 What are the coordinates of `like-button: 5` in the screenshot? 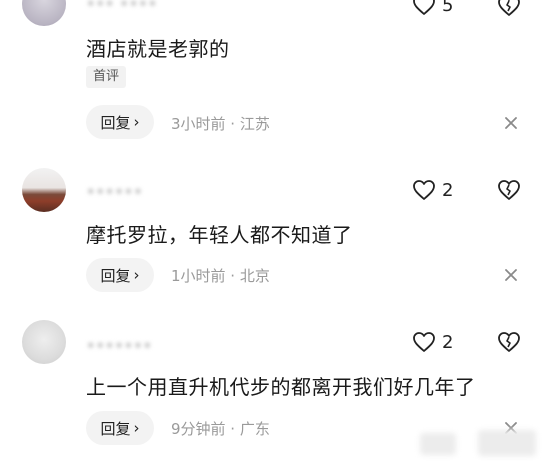 It's located at (432, 8).